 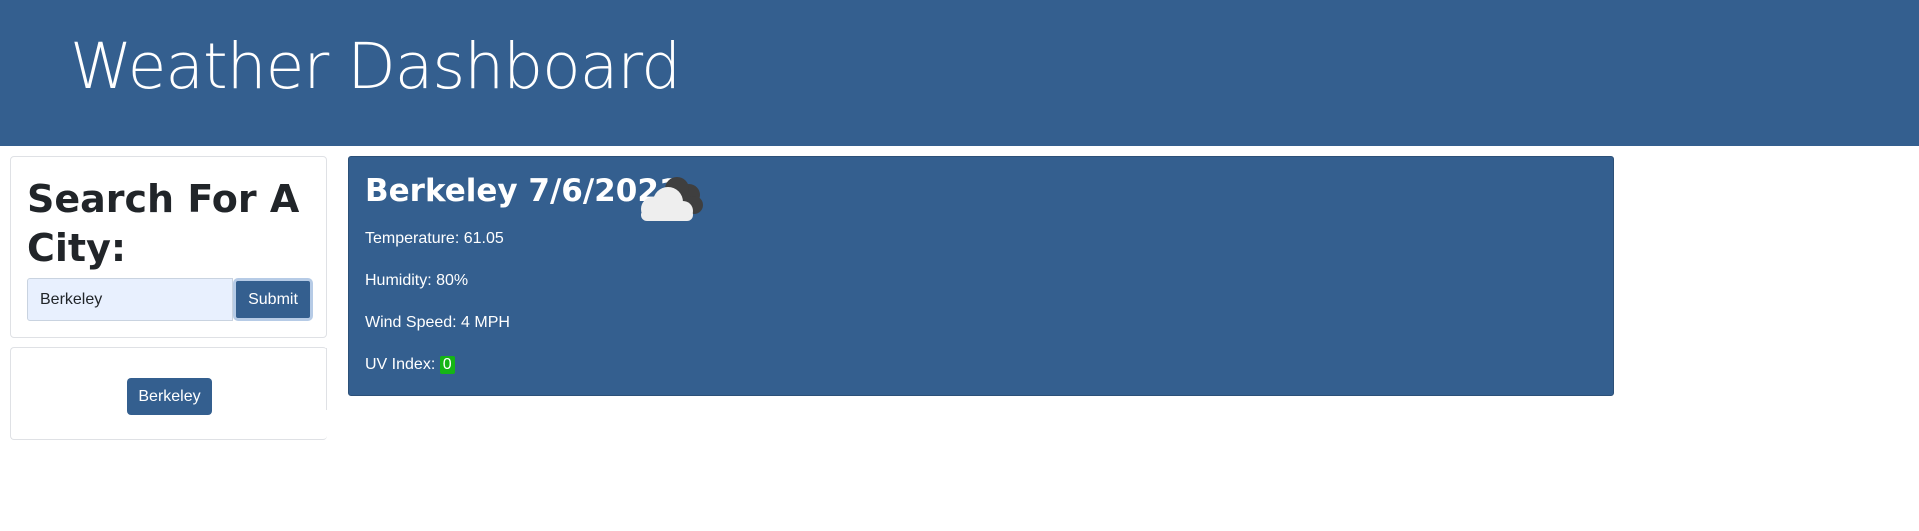 I want to click on submit-button: Submit, so click(x=273, y=299).